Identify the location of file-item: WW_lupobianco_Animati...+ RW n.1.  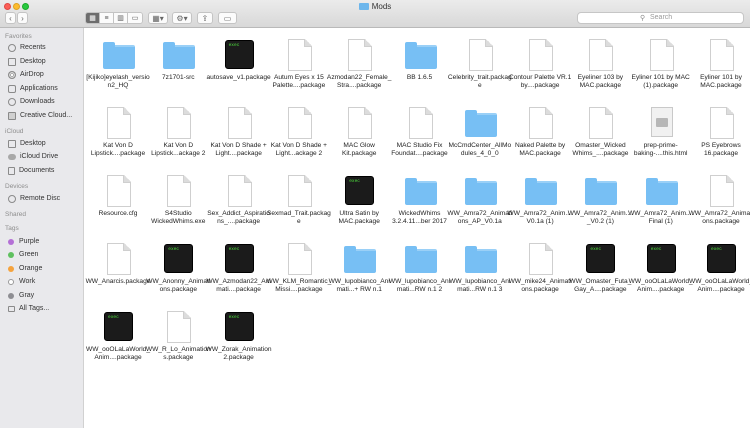
(359, 271).